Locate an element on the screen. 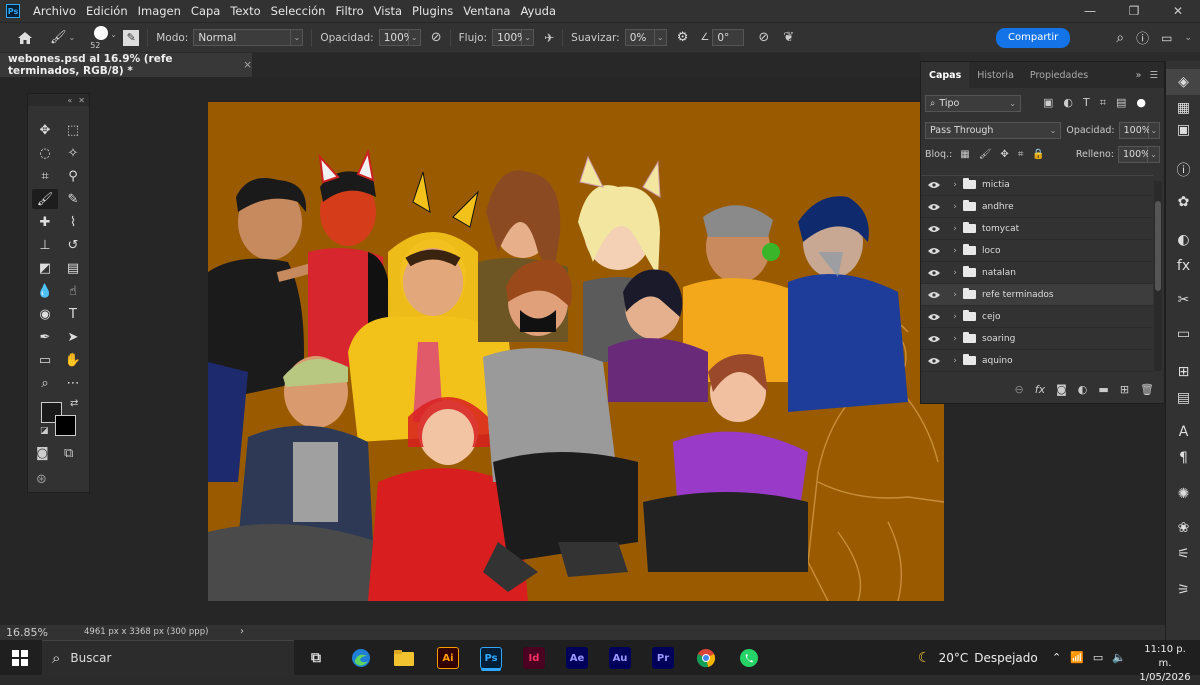 This screenshot has width=1200, height=685. lock-all-icon: 🔒 is located at coordinates (1038, 154).